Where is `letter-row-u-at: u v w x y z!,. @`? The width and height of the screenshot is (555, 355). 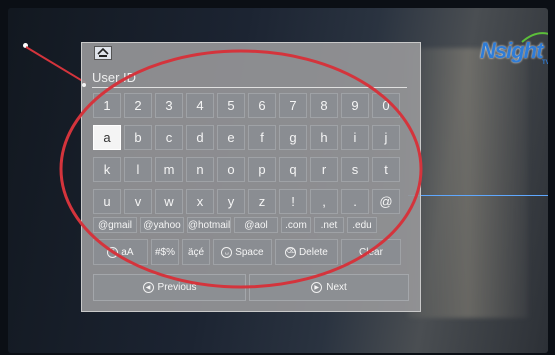 letter-row-u-at: u v w x y z!,. @ is located at coordinates (246, 201).